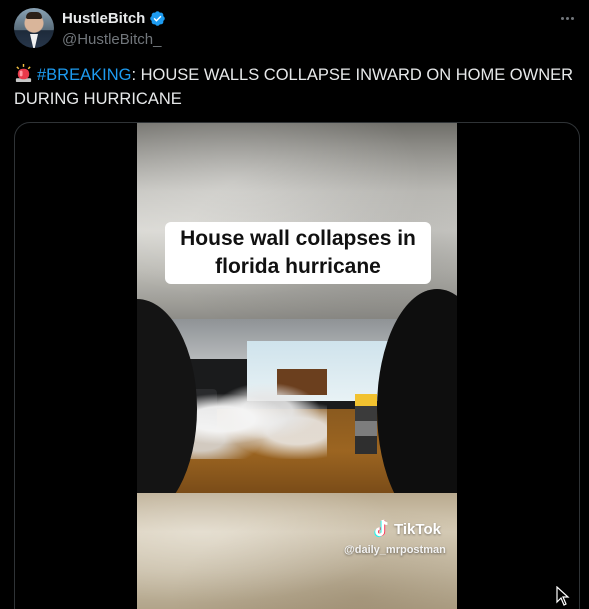 This screenshot has width=589, height=609. I want to click on author-handle: @HustleBitch_, so click(111, 39).